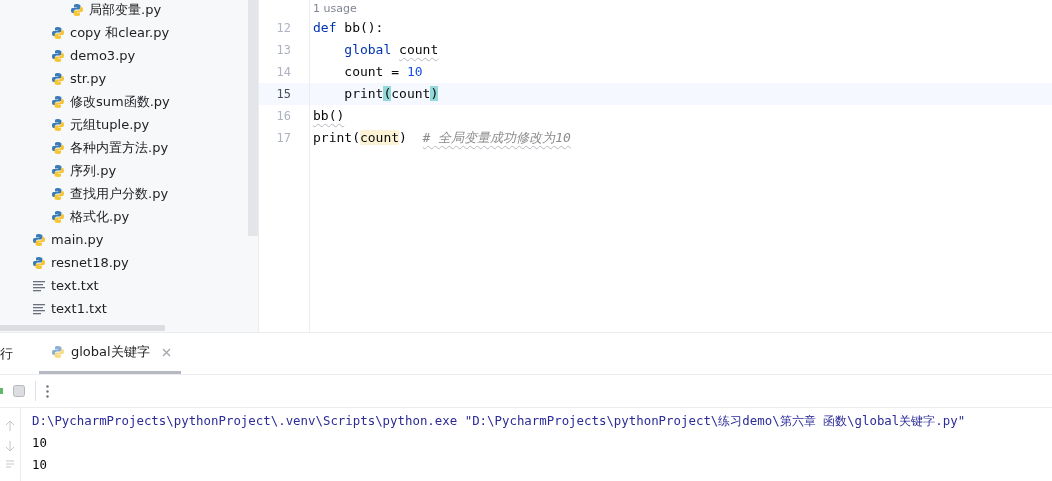  What do you see at coordinates (79, 308) in the screenshot?
I see `file-name: text1.txt` at bounding box center [79, 308].